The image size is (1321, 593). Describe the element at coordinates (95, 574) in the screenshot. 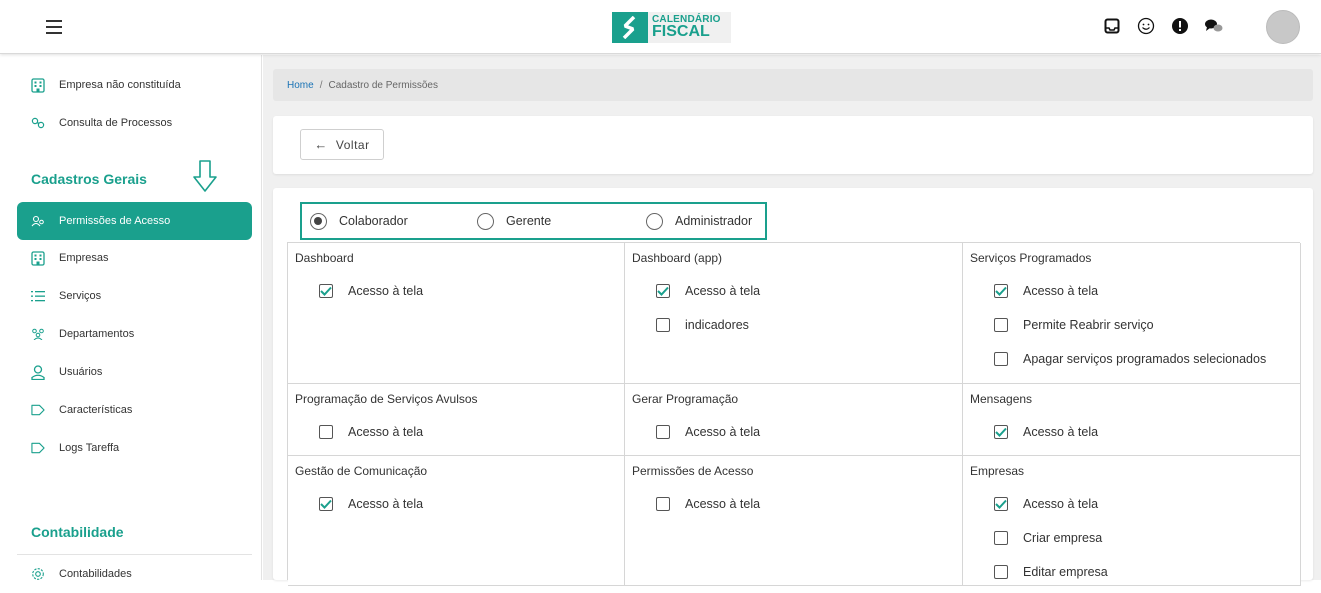

I see `sidebar-item-label: Contabilidades` at that location.